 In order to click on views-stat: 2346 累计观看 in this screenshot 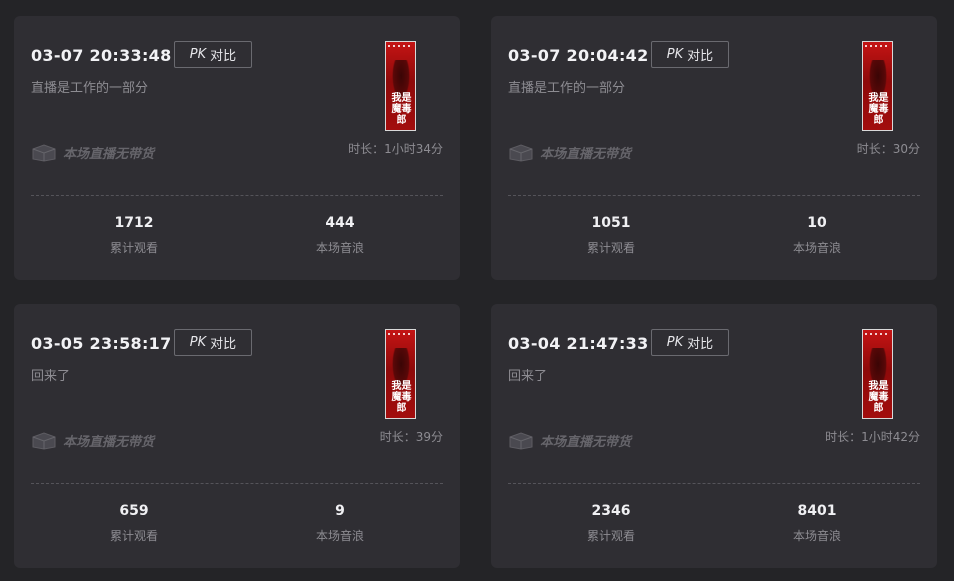, I will do `click(611, 523)`.